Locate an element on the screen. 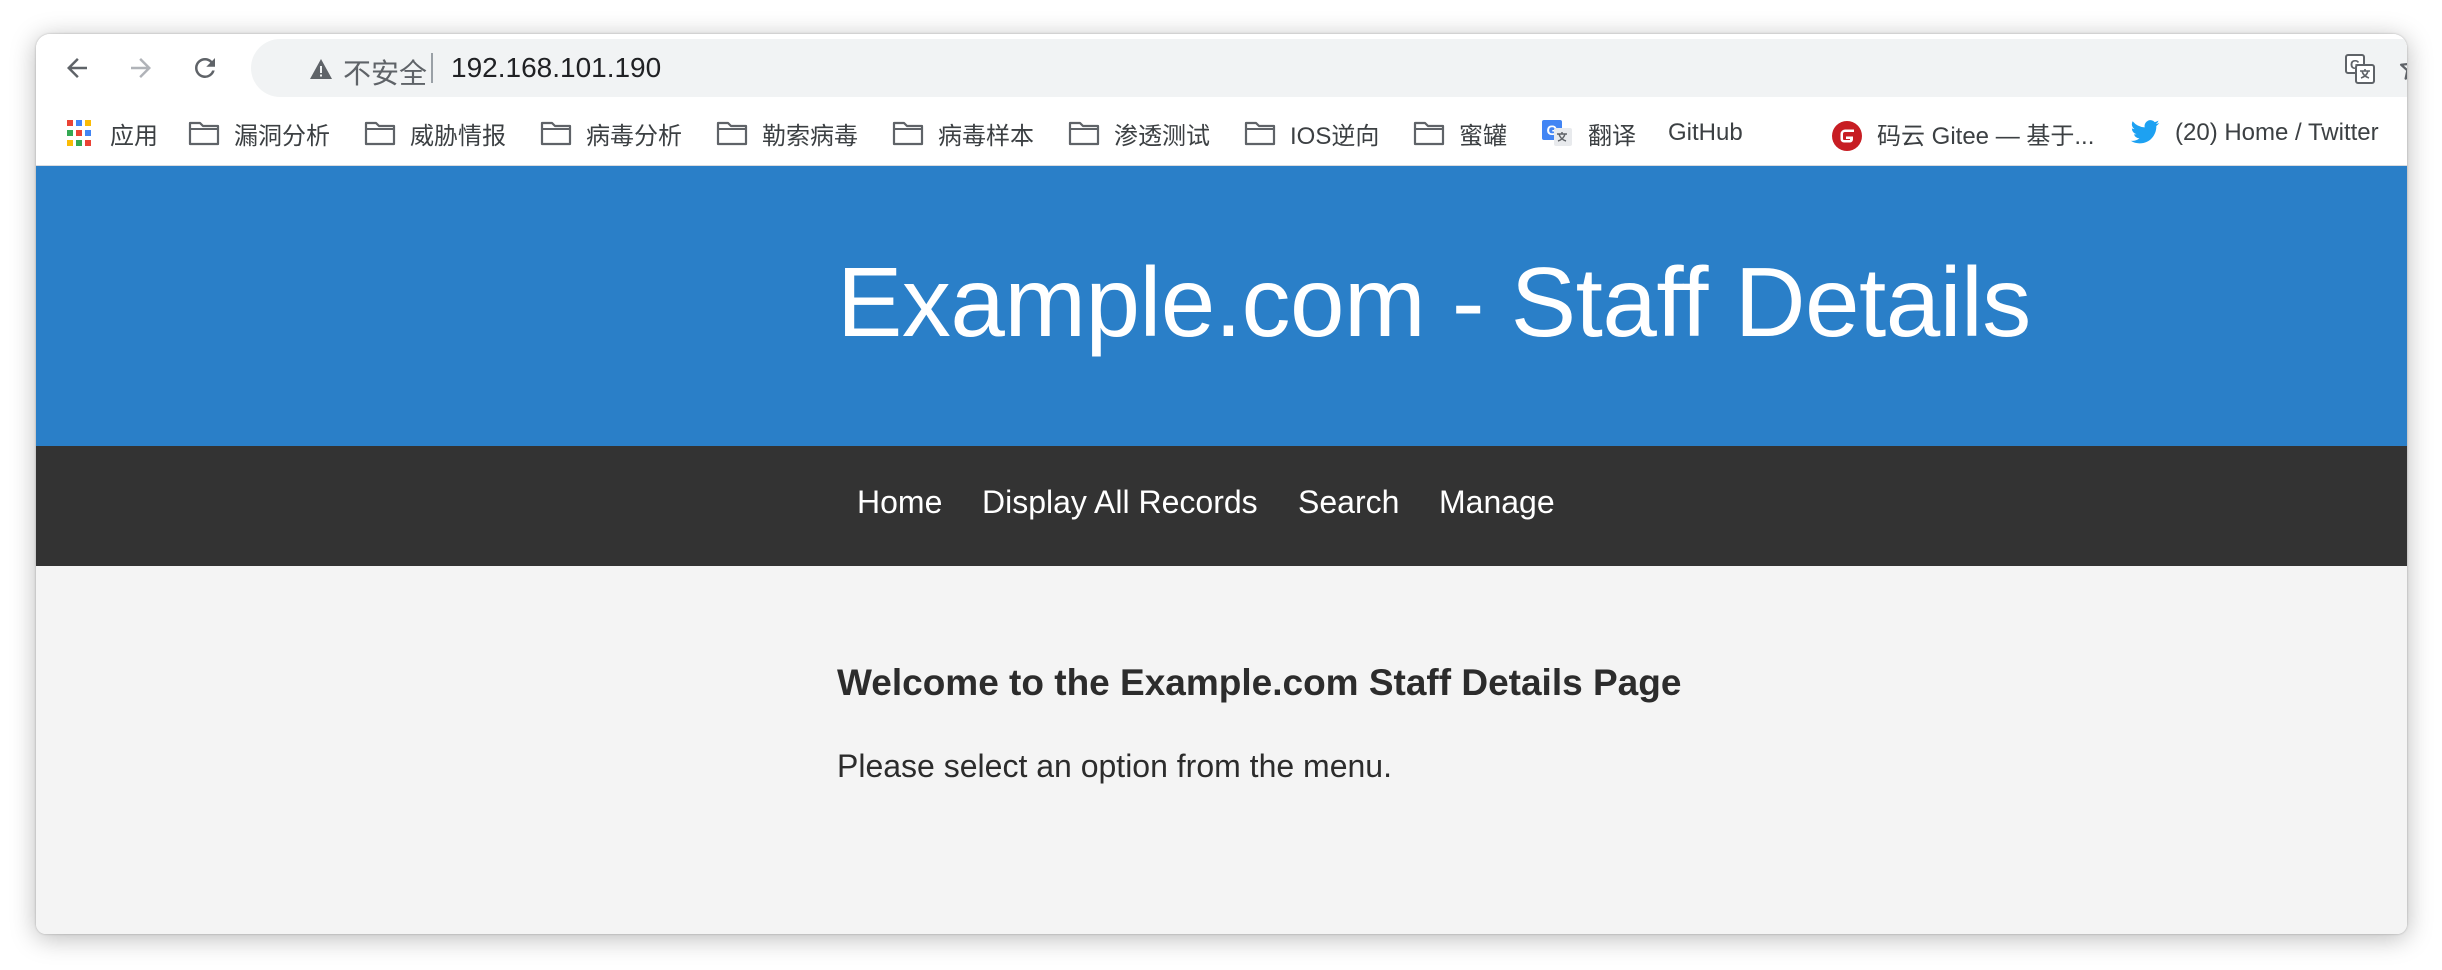 The image size is (2442, 970). bookmark-folder: 蜜罐 is located at coordinates (1460, 133).